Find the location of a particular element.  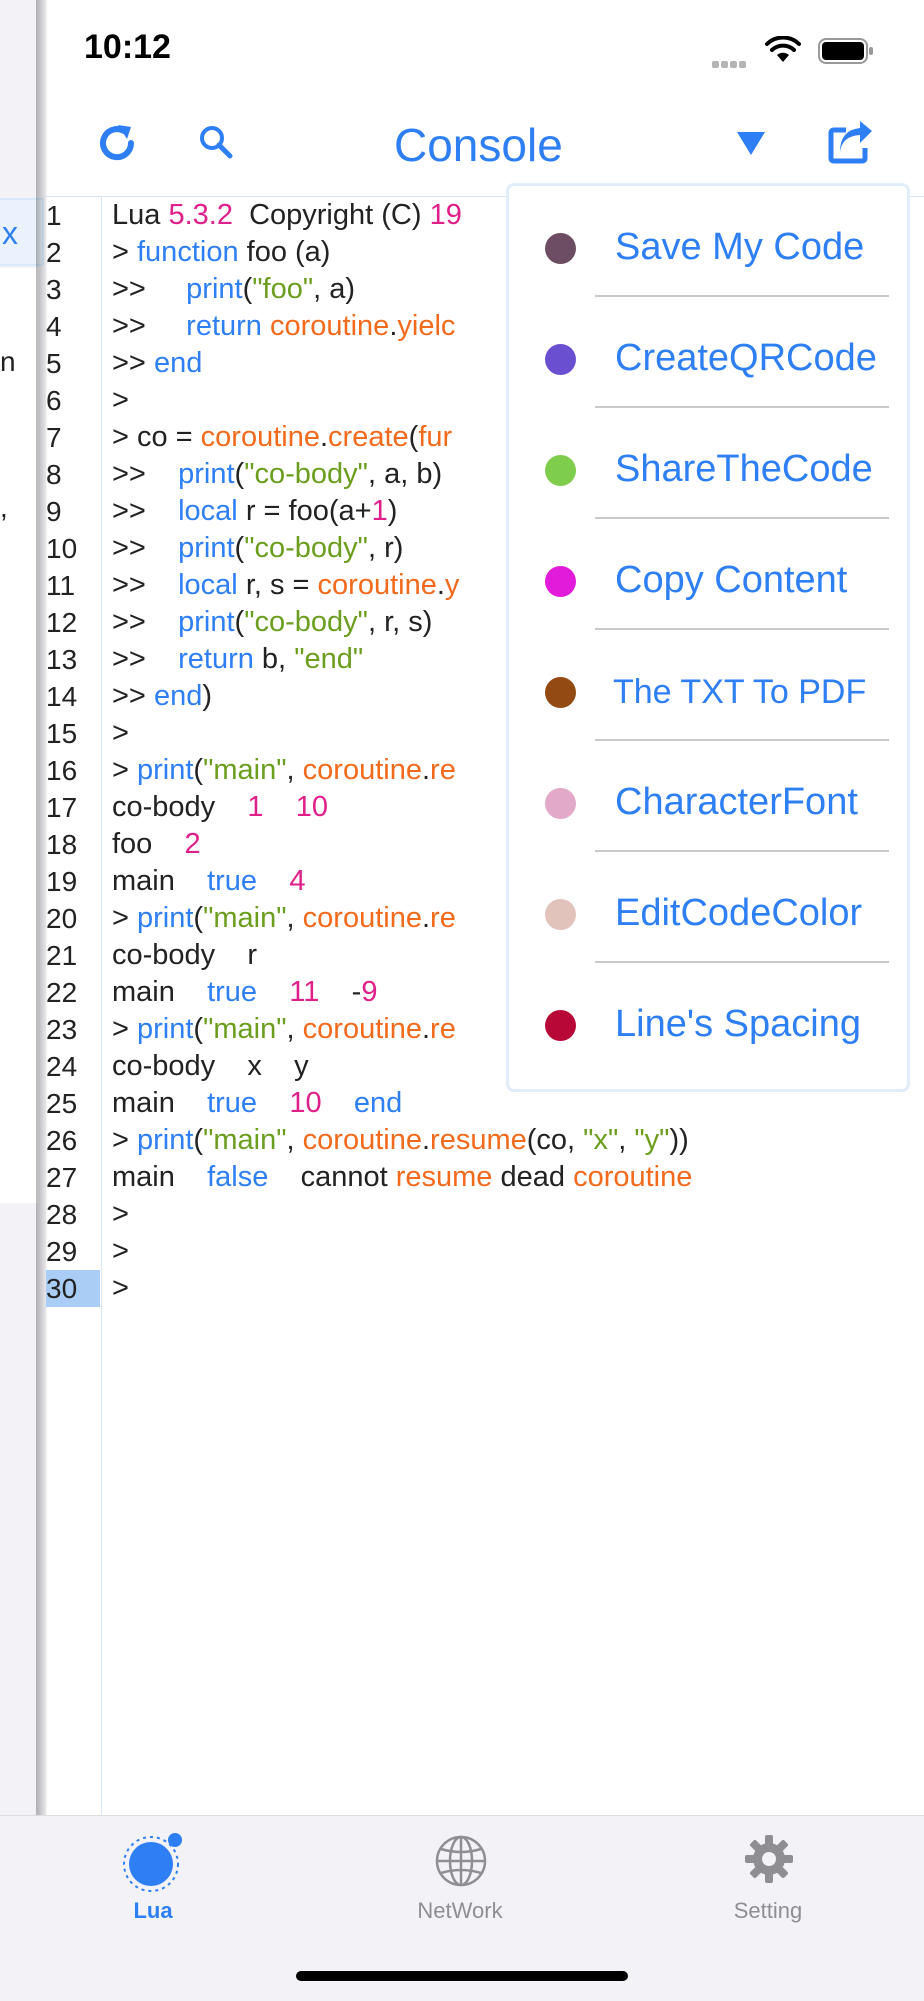

menu-item-character-font: CharacterFont is located at coordinates (708, 796).